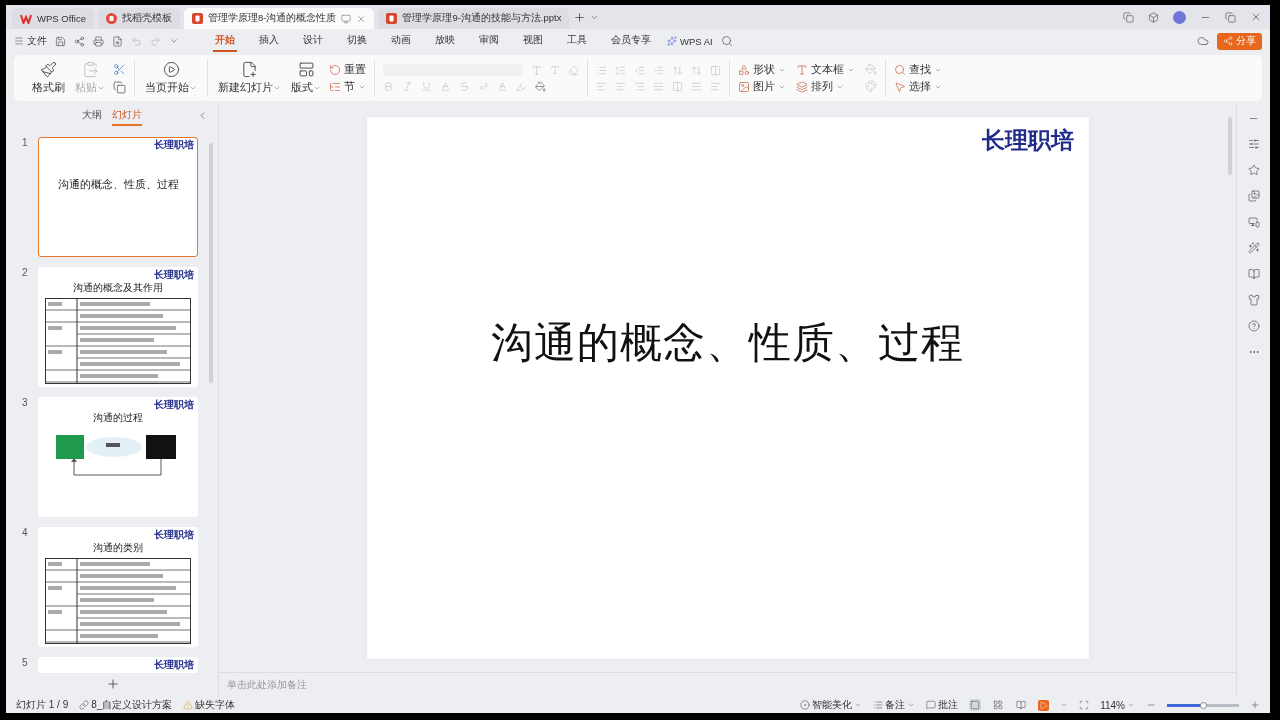 The width and height of the screenshot is (1280, 720). What do you see at coordinates (279, 18) in the screenshot?
I see `document-tab: 管理学原理8-沟通的概念性质` at bounding box center [279, 18].